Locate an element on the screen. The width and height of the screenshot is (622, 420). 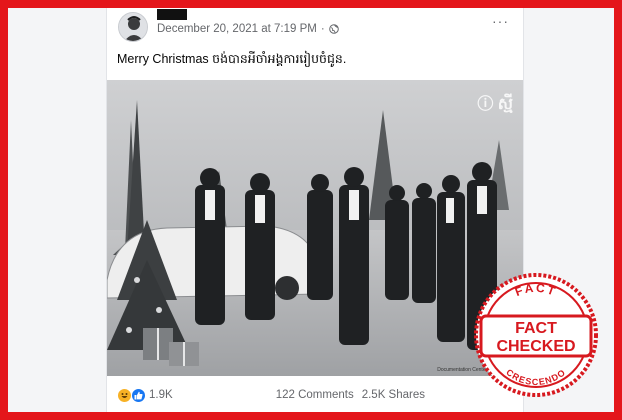
post-meta: December 20, 2021 at 7:19 PM · is located at coordinates (248, 29).